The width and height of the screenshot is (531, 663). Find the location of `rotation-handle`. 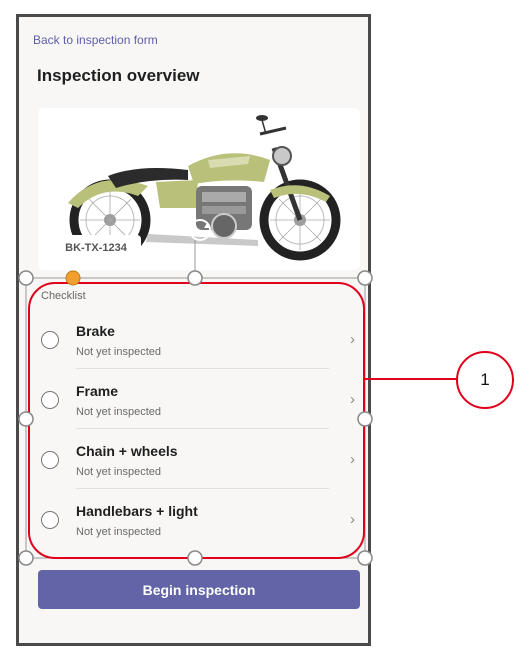

rotation-handle is located at coordinates (73, 278).